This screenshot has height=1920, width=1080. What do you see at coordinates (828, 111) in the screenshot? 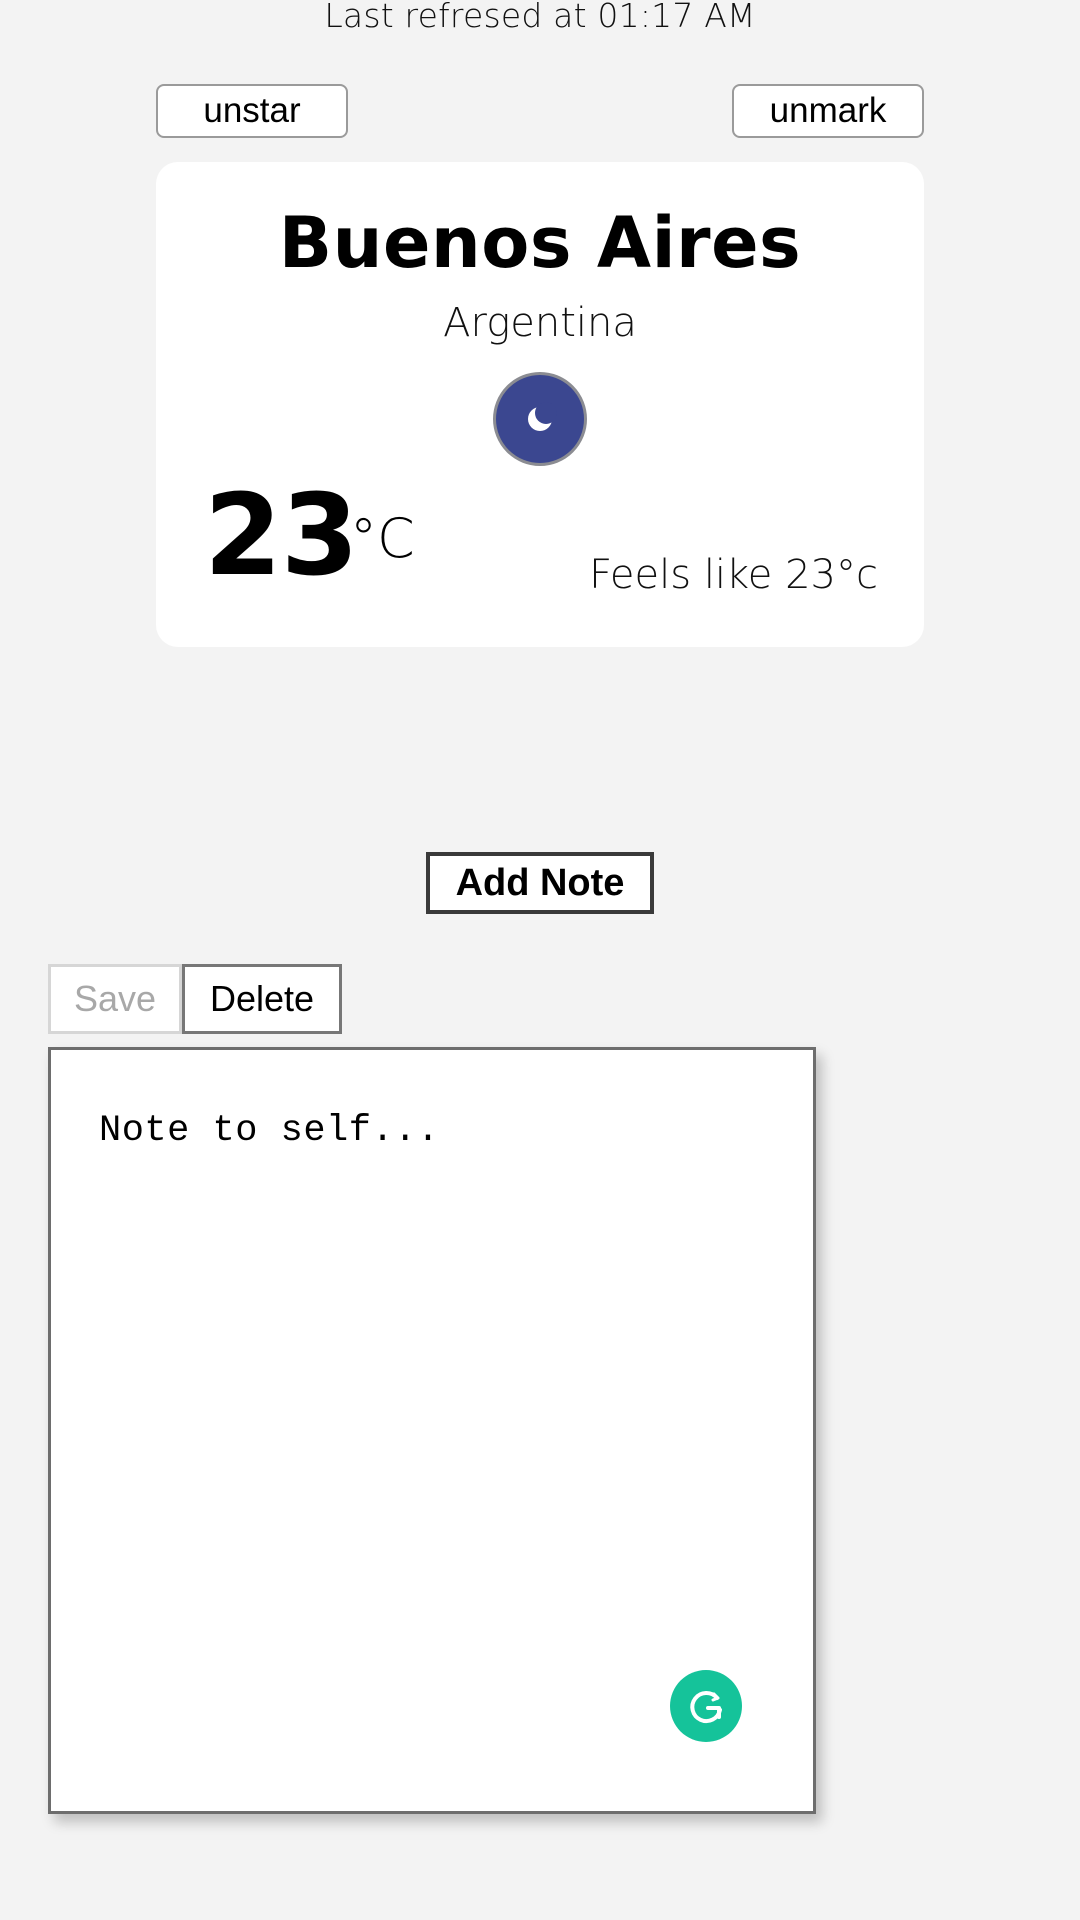
I see `unmark-button: unmark` at bounding box center [828, 111].